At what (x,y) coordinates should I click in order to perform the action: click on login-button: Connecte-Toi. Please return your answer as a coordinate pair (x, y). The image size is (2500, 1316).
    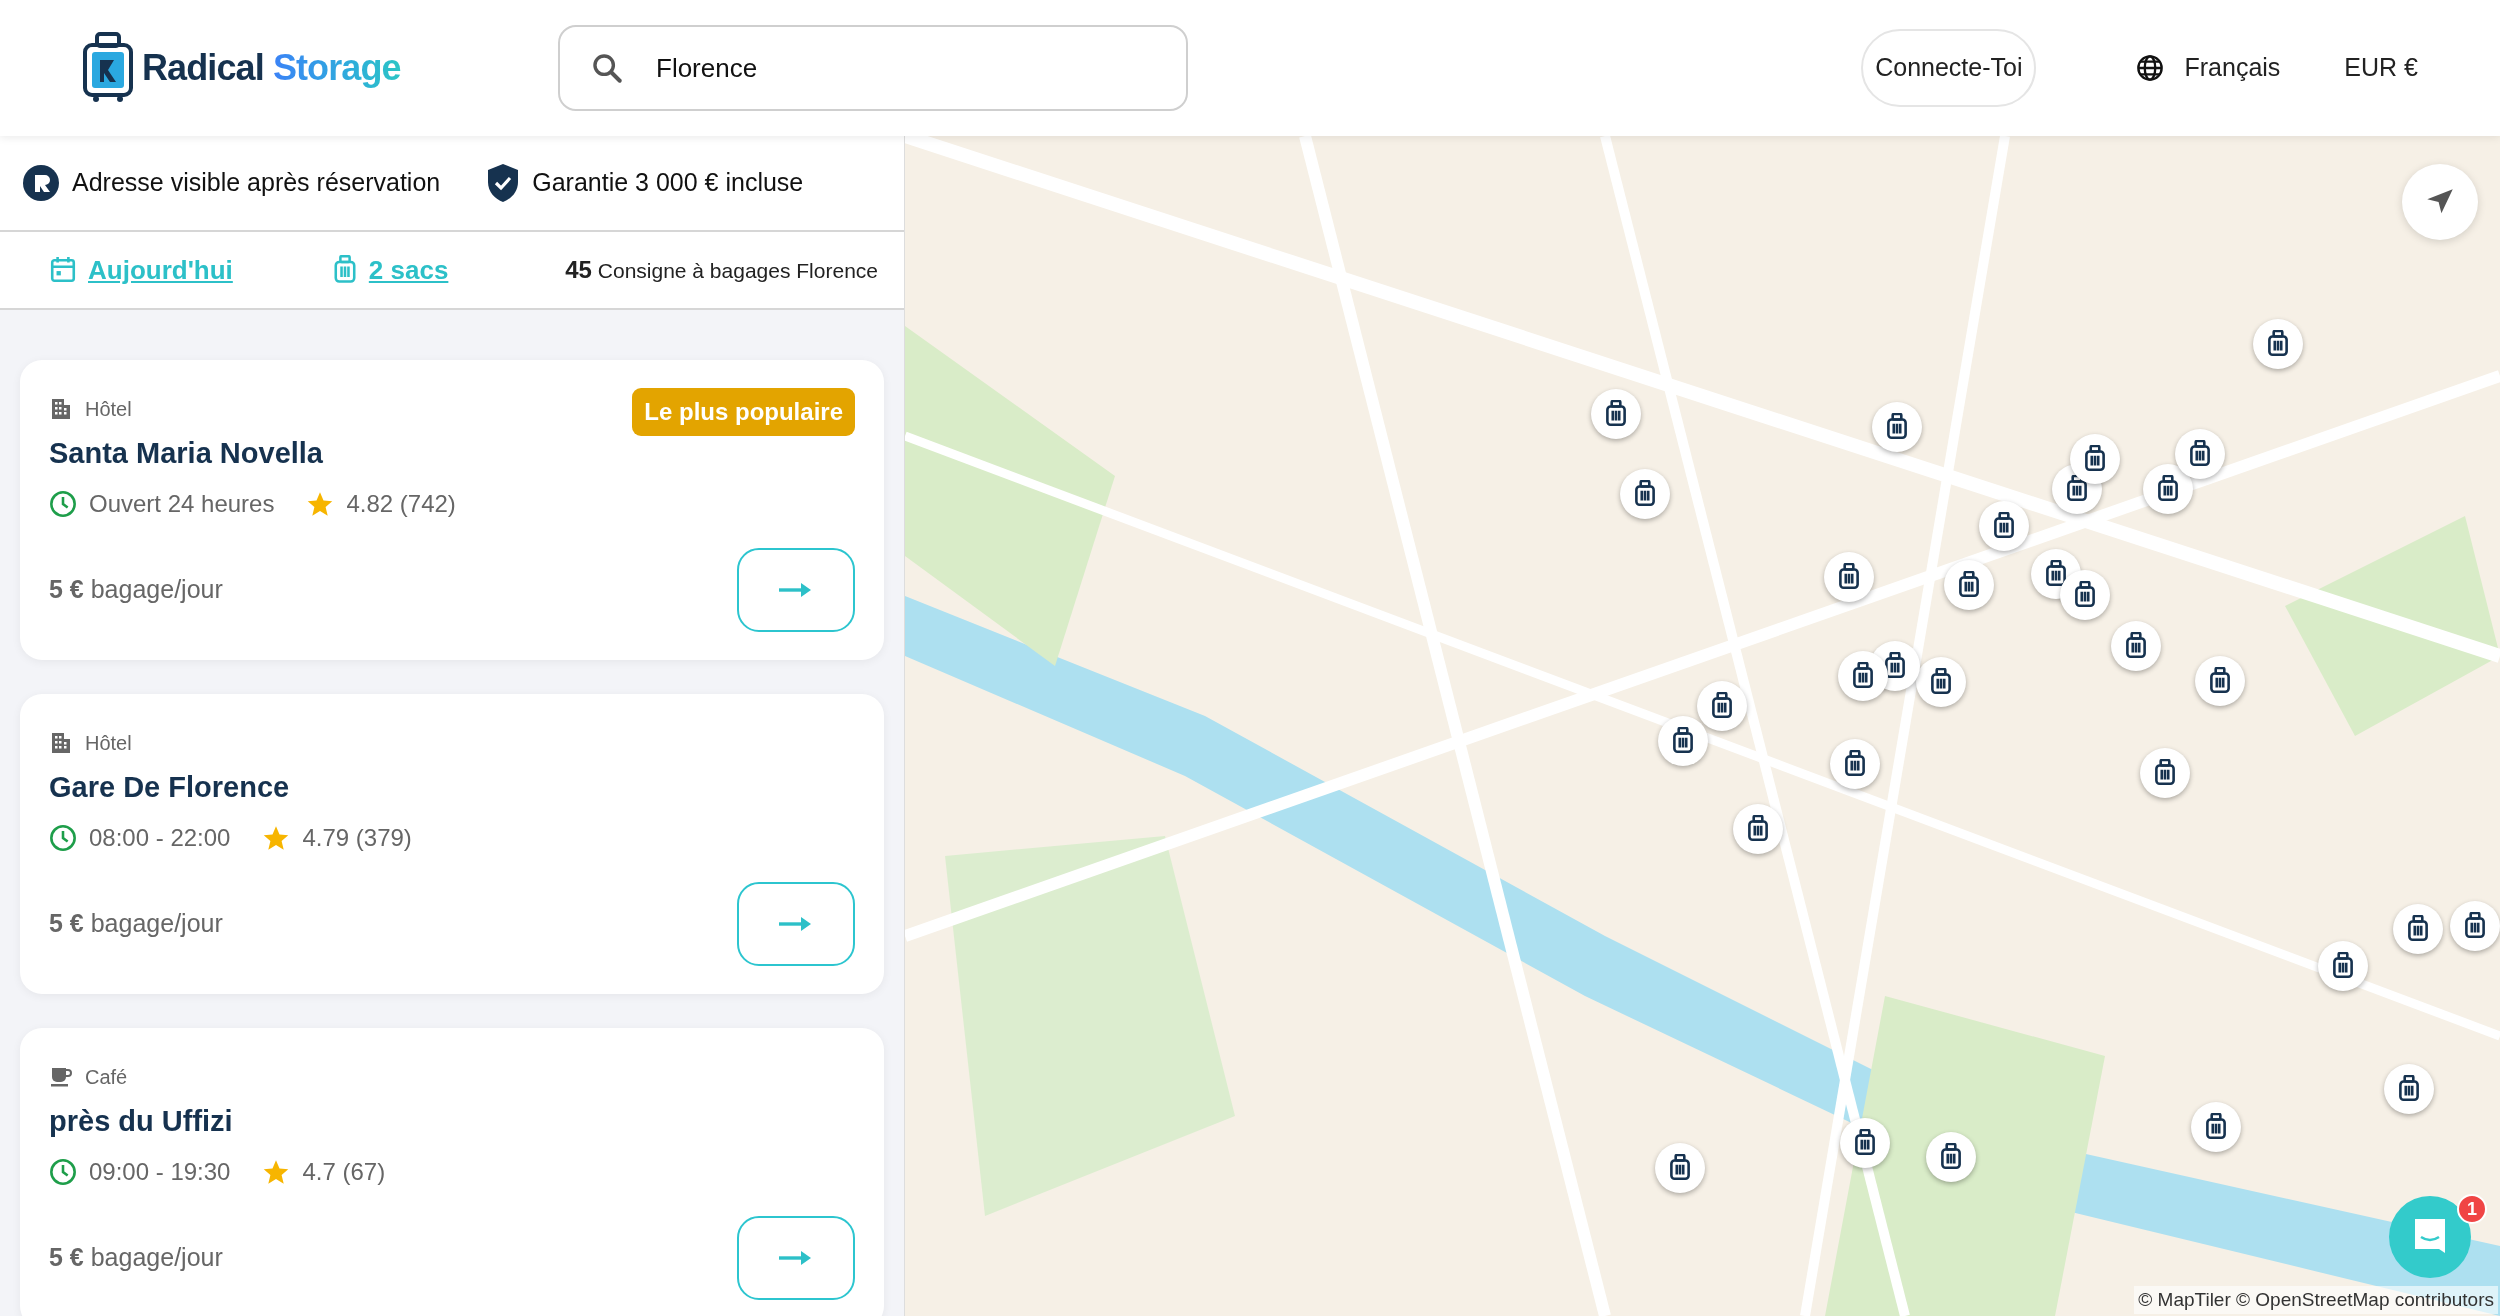
    Looking at the image, I should click on (1949, 68).